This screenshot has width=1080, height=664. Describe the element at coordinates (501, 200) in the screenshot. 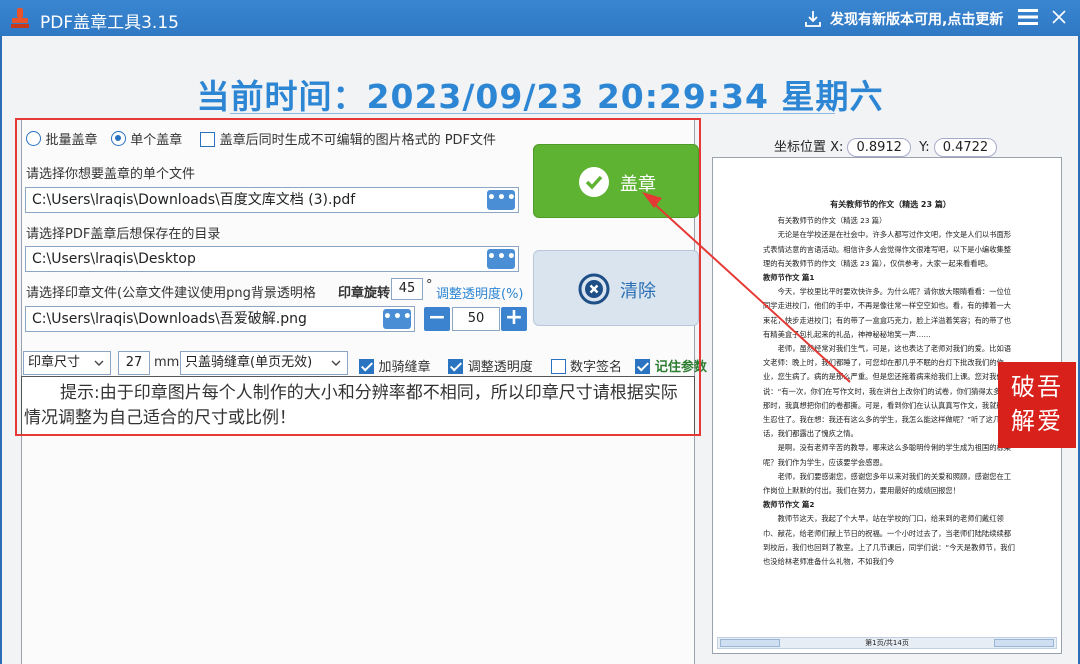

I see `browse-file-button: •••` at that location.